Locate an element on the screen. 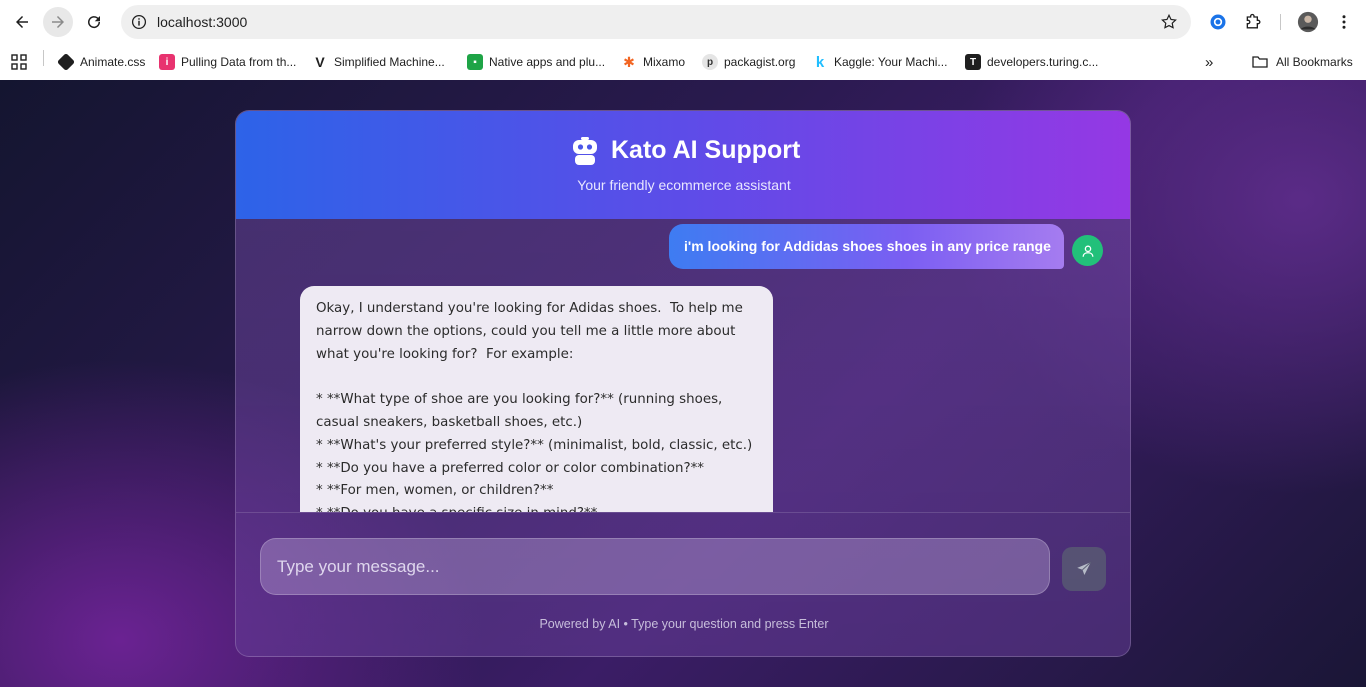 Image resolution: width=1366 pixels, height=687 pixels. native-apps-favicon: ▪ is located at coordinates (475, 62).